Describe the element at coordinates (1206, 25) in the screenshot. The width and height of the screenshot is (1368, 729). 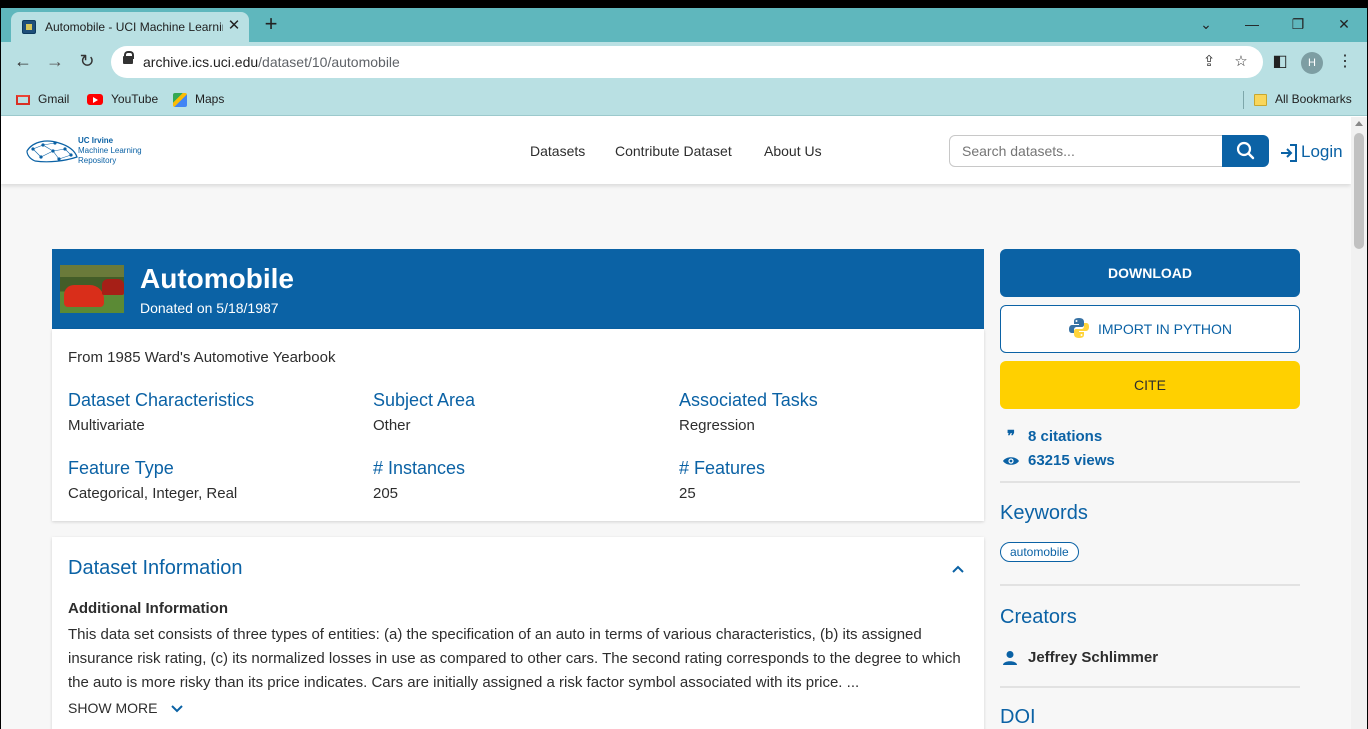
I see `tab-search-chevron-icon: ⌄` at that location.